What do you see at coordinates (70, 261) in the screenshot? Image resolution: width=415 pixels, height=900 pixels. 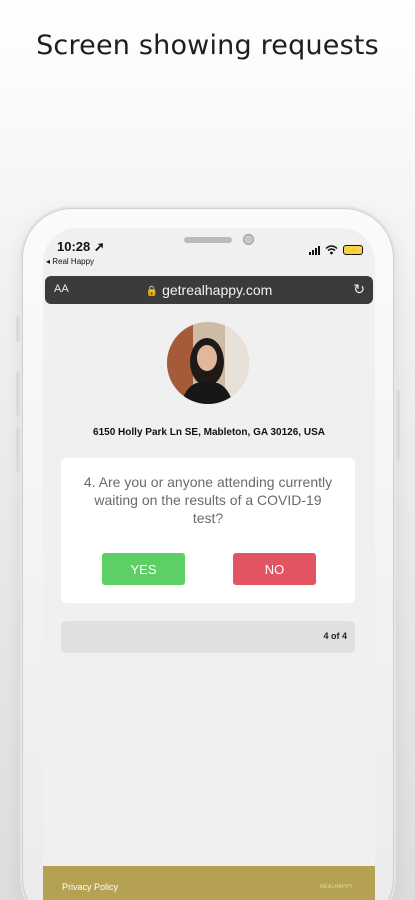 I see `back-to-app-link: ◂ Real Happy` at bounding box center [70, 261].